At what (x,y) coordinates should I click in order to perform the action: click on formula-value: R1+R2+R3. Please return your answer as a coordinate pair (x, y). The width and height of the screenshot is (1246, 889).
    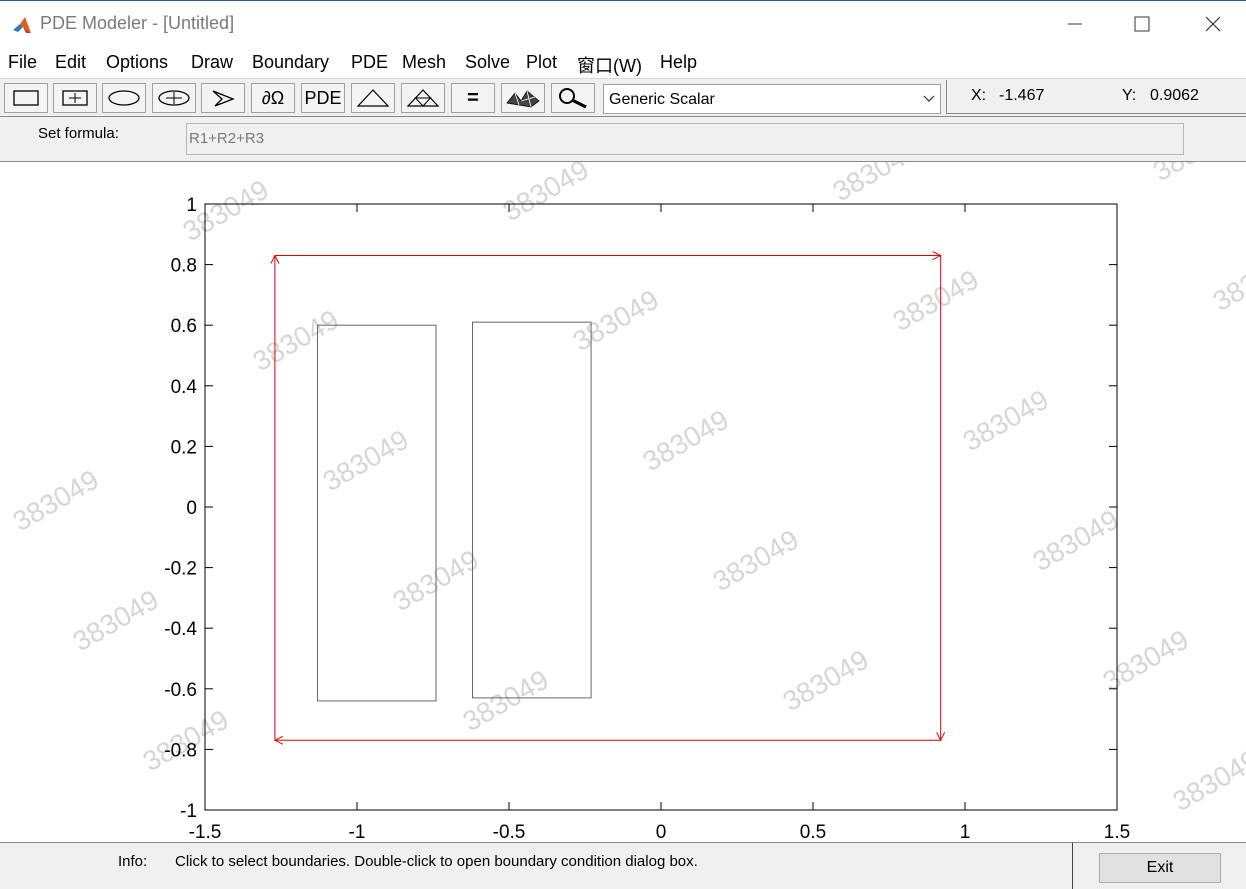
    Looking at the image, I should click on (226, 138).